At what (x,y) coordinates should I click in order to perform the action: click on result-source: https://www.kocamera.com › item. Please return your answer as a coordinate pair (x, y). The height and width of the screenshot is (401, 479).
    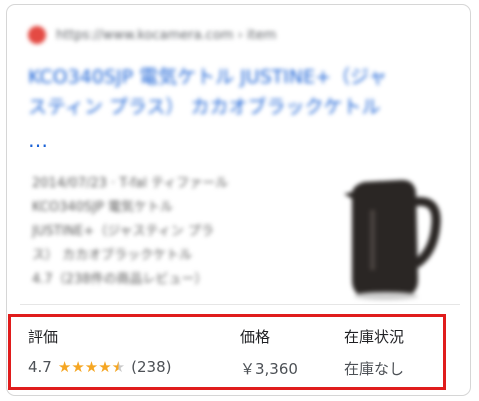
    Looking at the image, I should click on (152, 35).